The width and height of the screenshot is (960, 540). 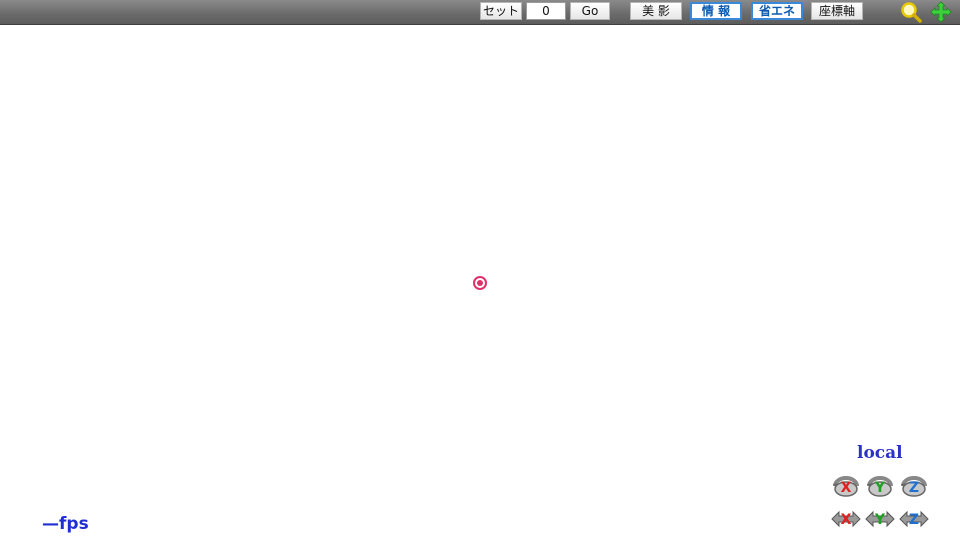 I want to click on axes-toggle: 座標軸, so click(x=837, y=11).